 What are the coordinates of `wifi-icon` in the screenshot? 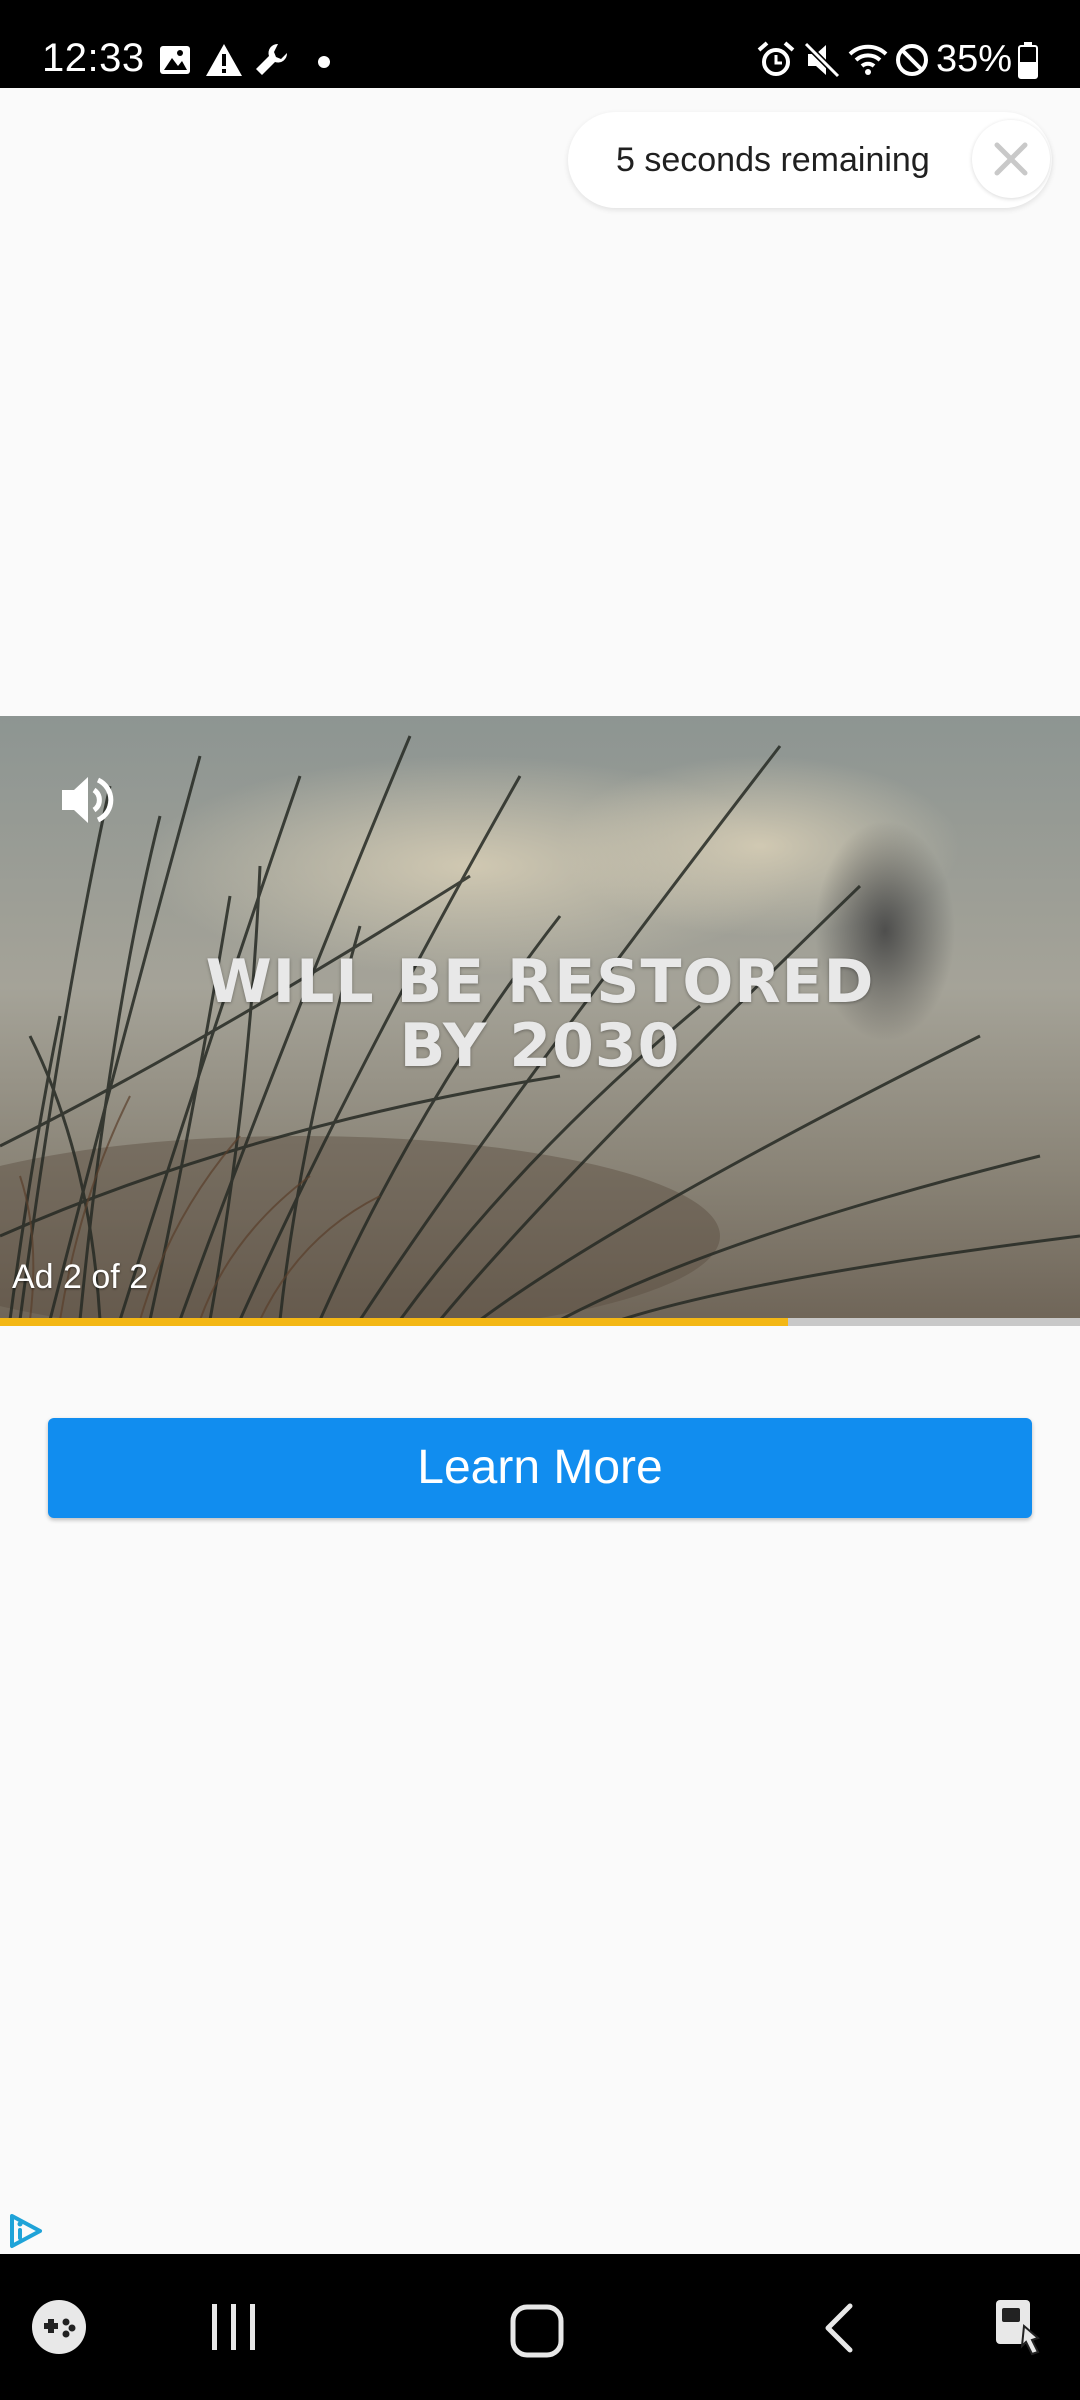 It's located at (868, 59).